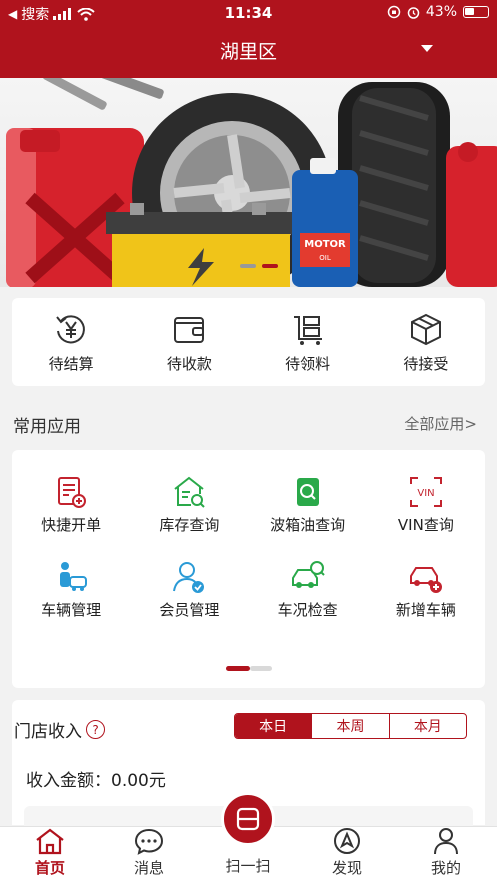  Describe the element at coordinates (307, 330) in the screenshot. I see `cart-shelf-icon` at that location.